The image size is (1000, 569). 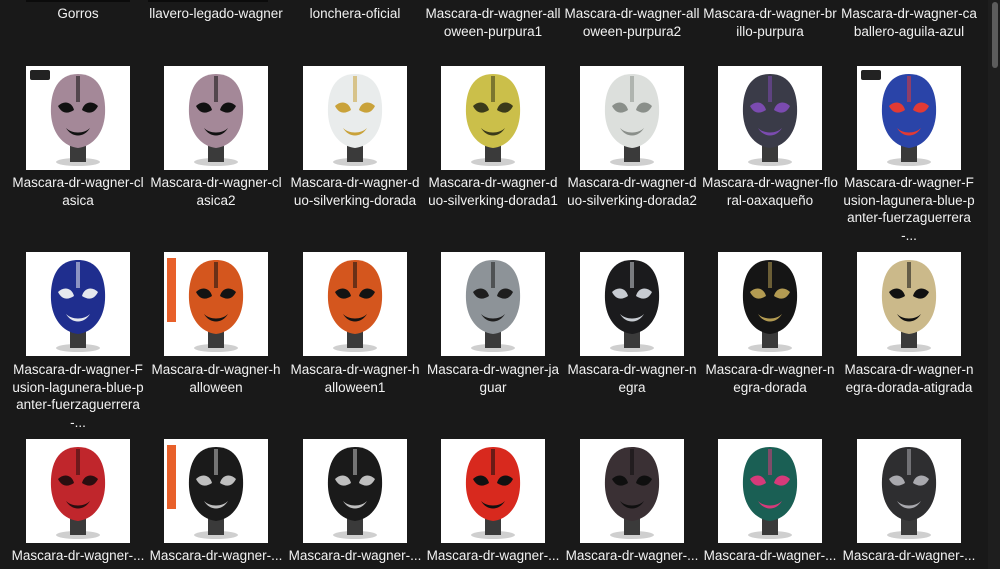 I want to click on file-name-label: Mascara-dr-wagner-duo-silverking-dorada, so click(x=355, y=191).